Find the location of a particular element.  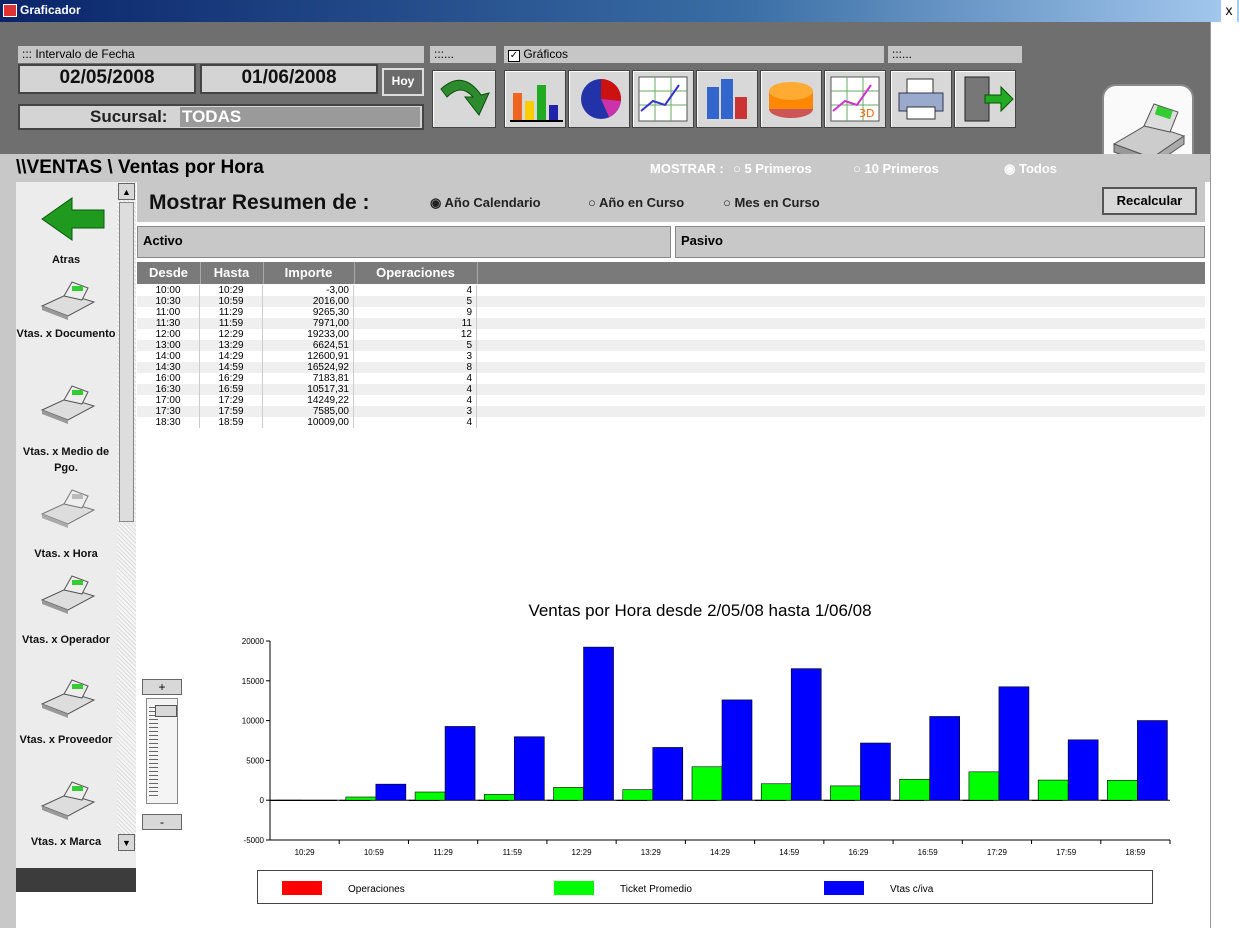

right-margin is located at coordinates (1224, 475).